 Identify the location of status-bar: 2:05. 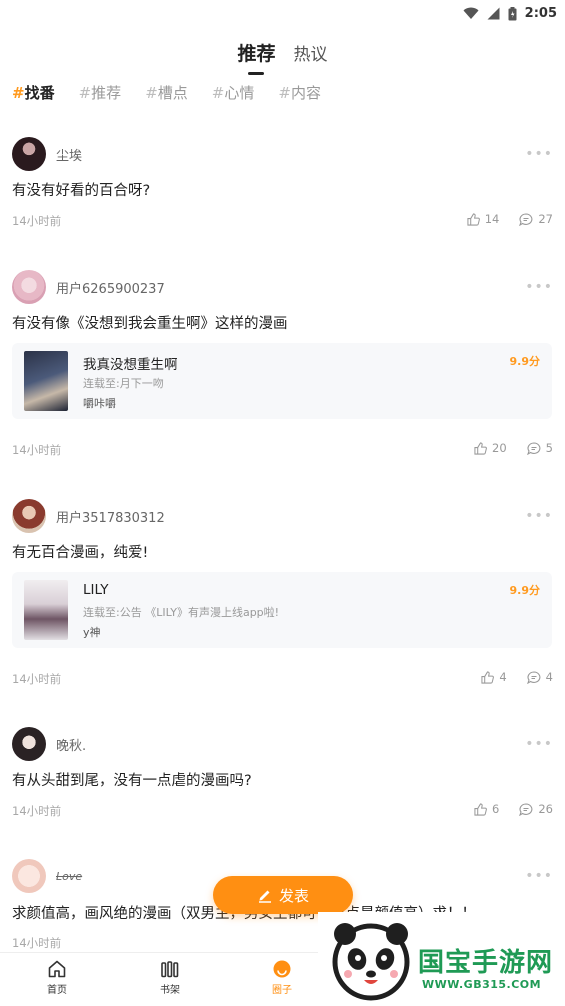
(282, 15).